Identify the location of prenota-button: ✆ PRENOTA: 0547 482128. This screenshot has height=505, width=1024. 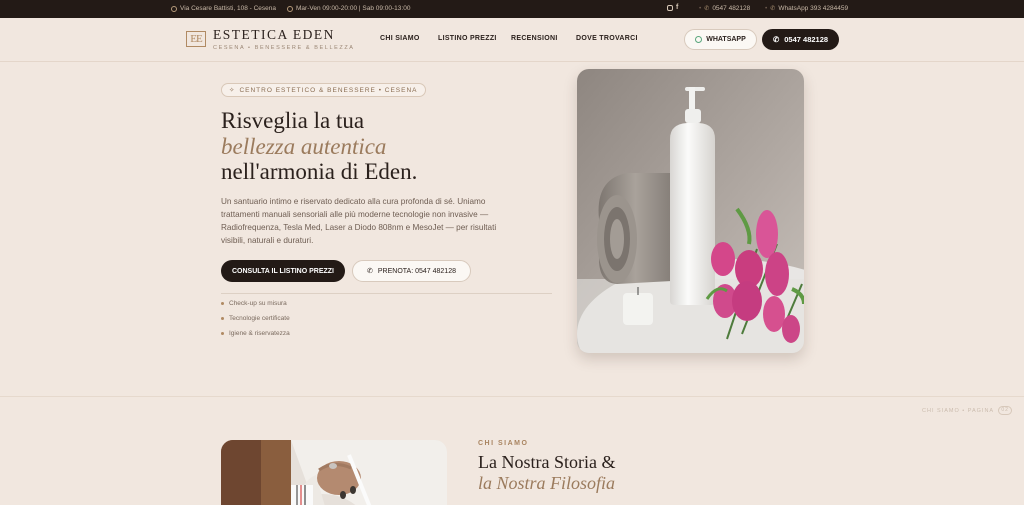
(411, 271).